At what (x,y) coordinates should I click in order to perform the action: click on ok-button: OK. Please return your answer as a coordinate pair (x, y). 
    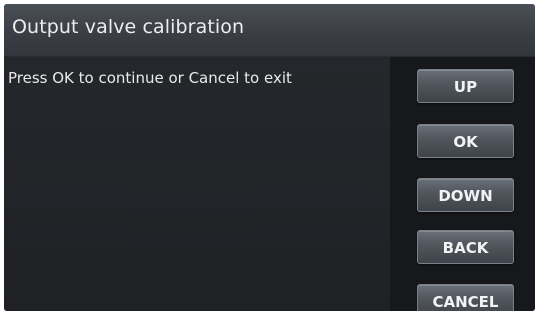
    Looking at the image, I should click on (465, 141).